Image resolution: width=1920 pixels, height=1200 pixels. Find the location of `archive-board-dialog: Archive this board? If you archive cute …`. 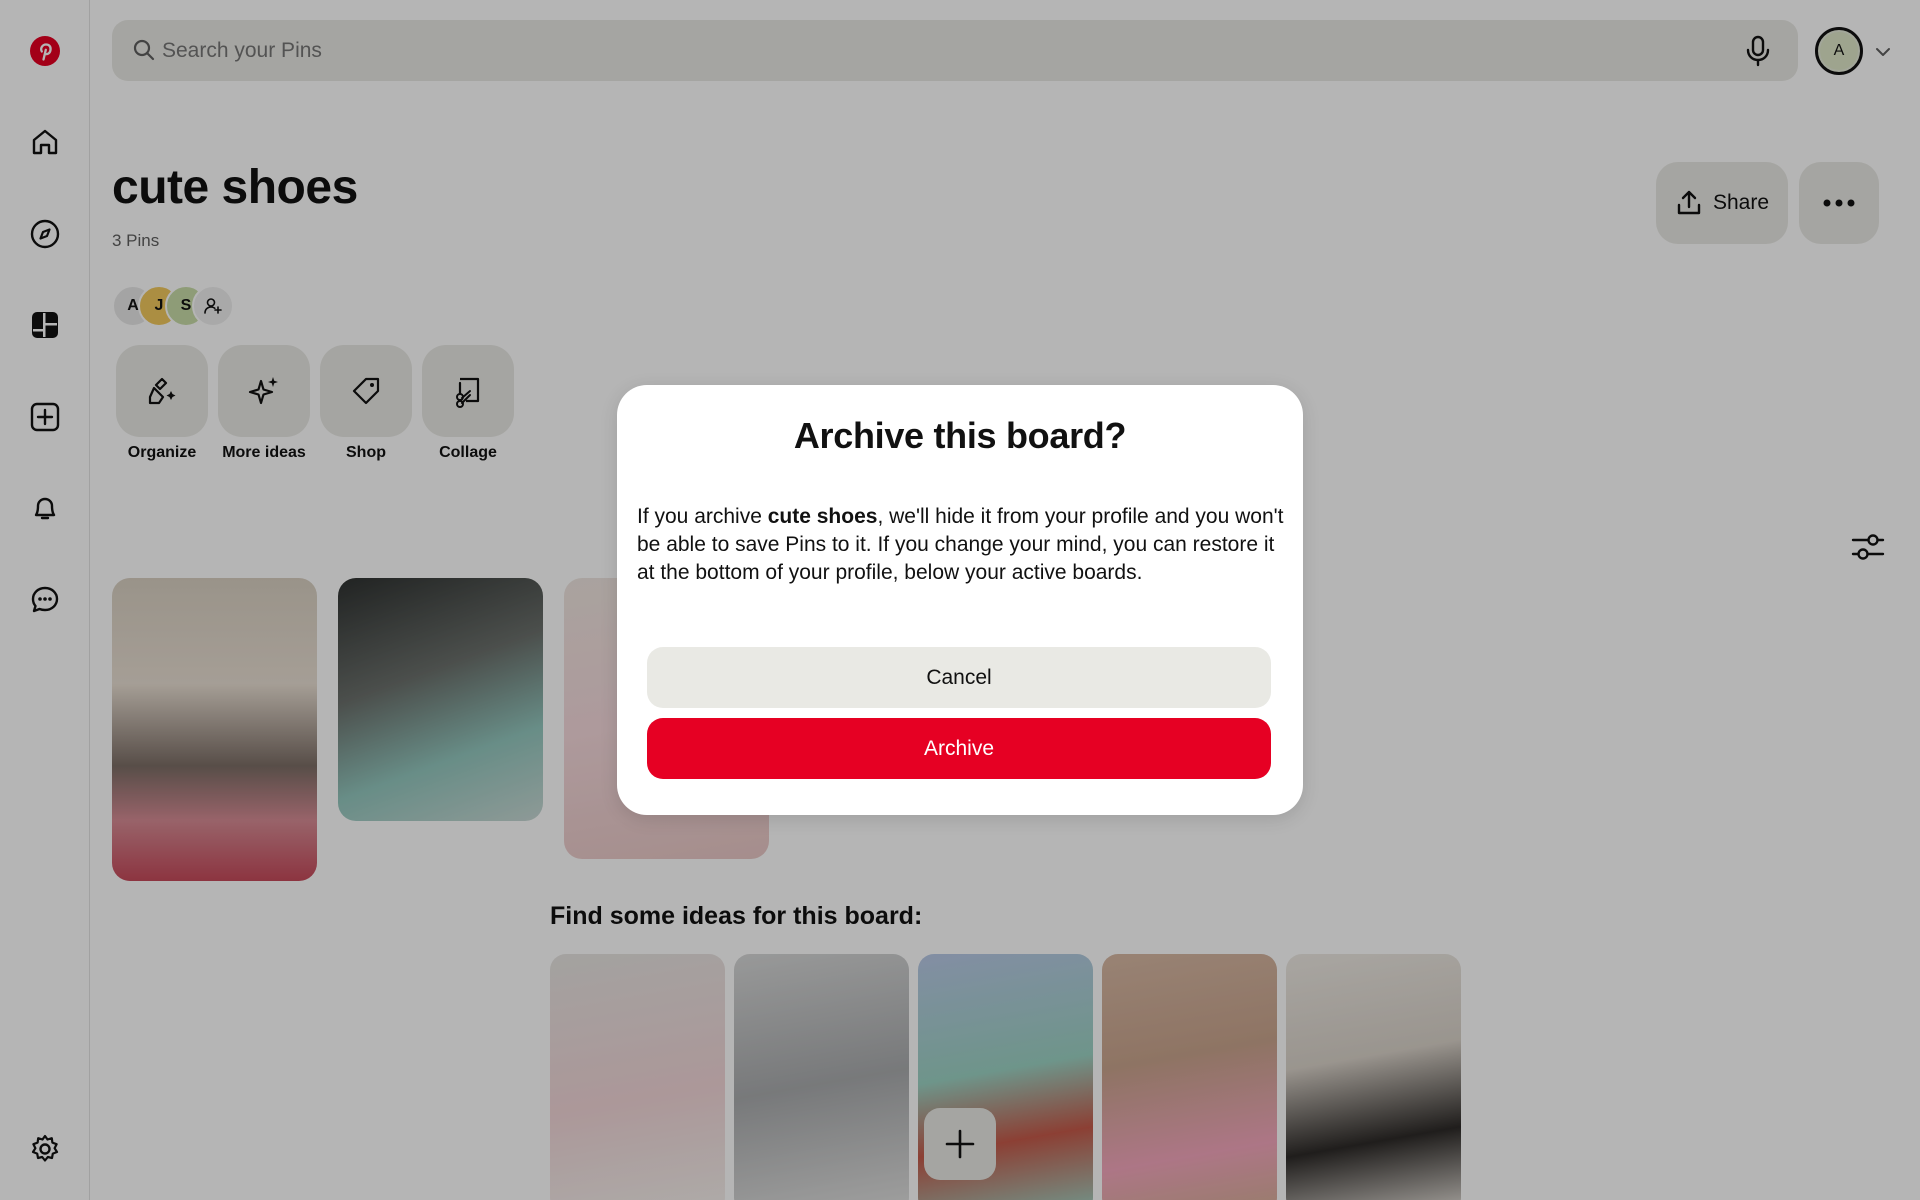

archive-board-dialog: Archive this board? If you archive cute … is located at coordinates (960, 600).